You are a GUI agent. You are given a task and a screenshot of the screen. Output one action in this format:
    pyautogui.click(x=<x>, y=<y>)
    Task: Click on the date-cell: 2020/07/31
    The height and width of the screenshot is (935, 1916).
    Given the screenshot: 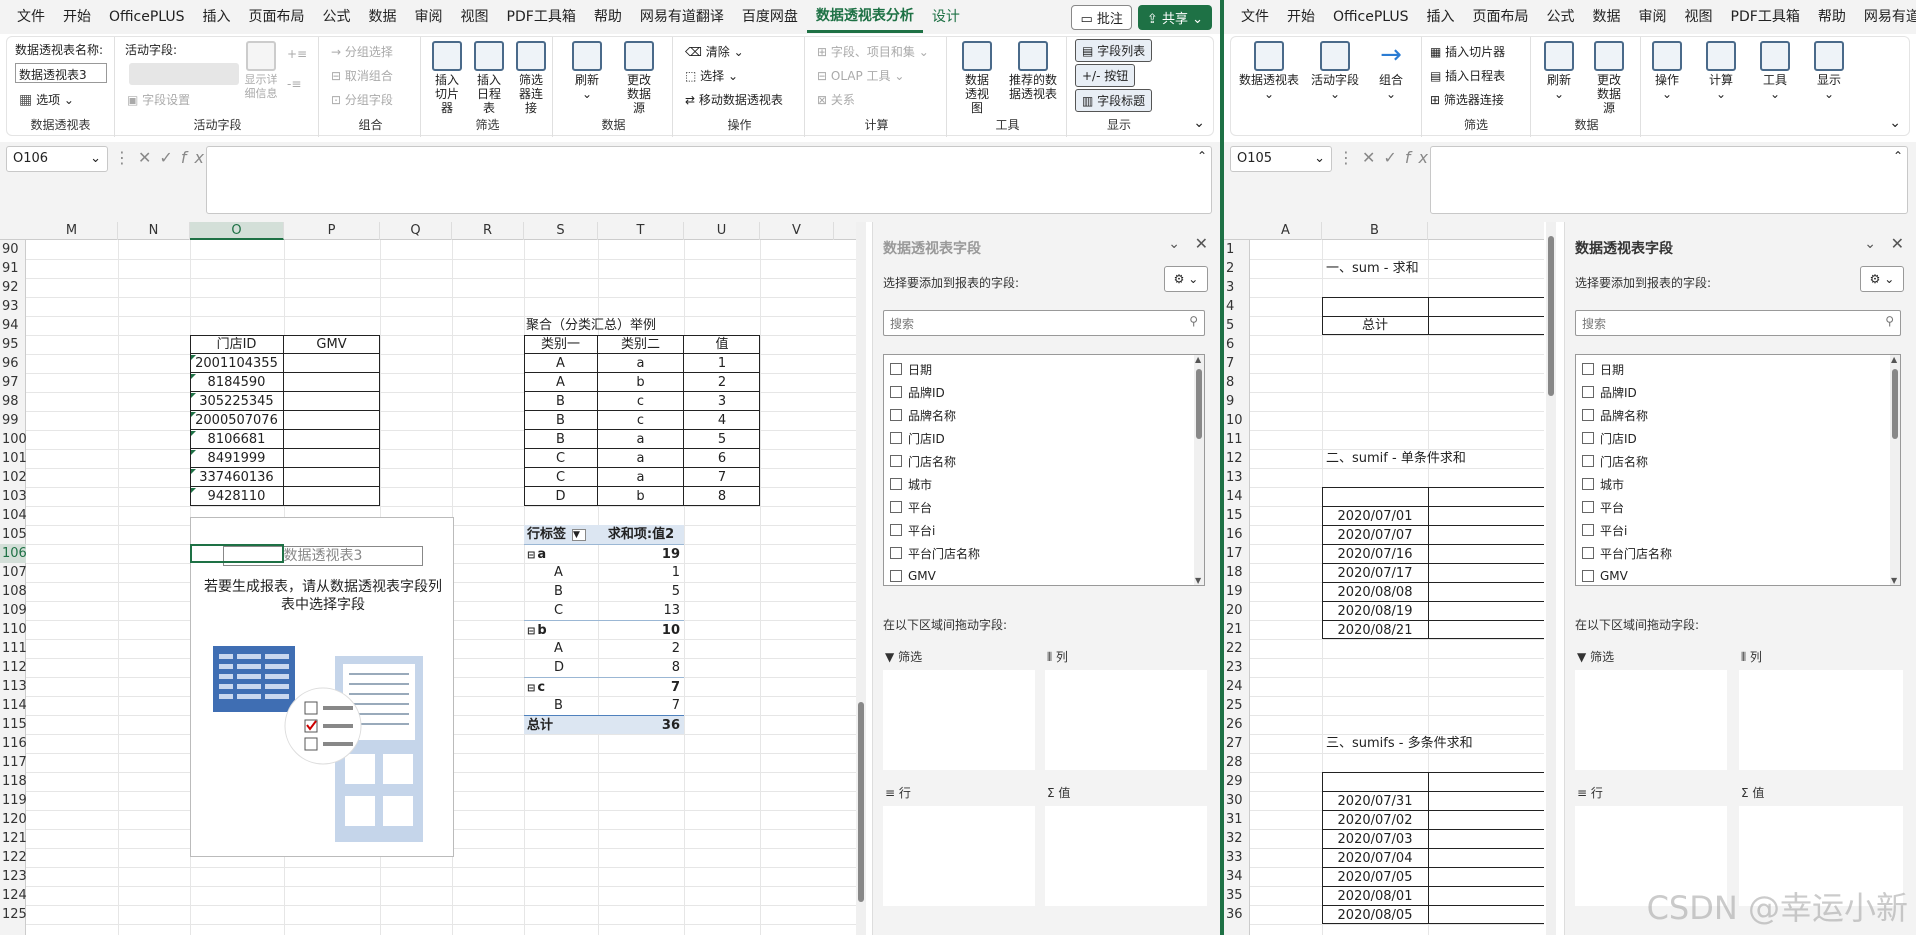 What is the action you would take?
    pyautogui.click(x=1375, y=800)
    